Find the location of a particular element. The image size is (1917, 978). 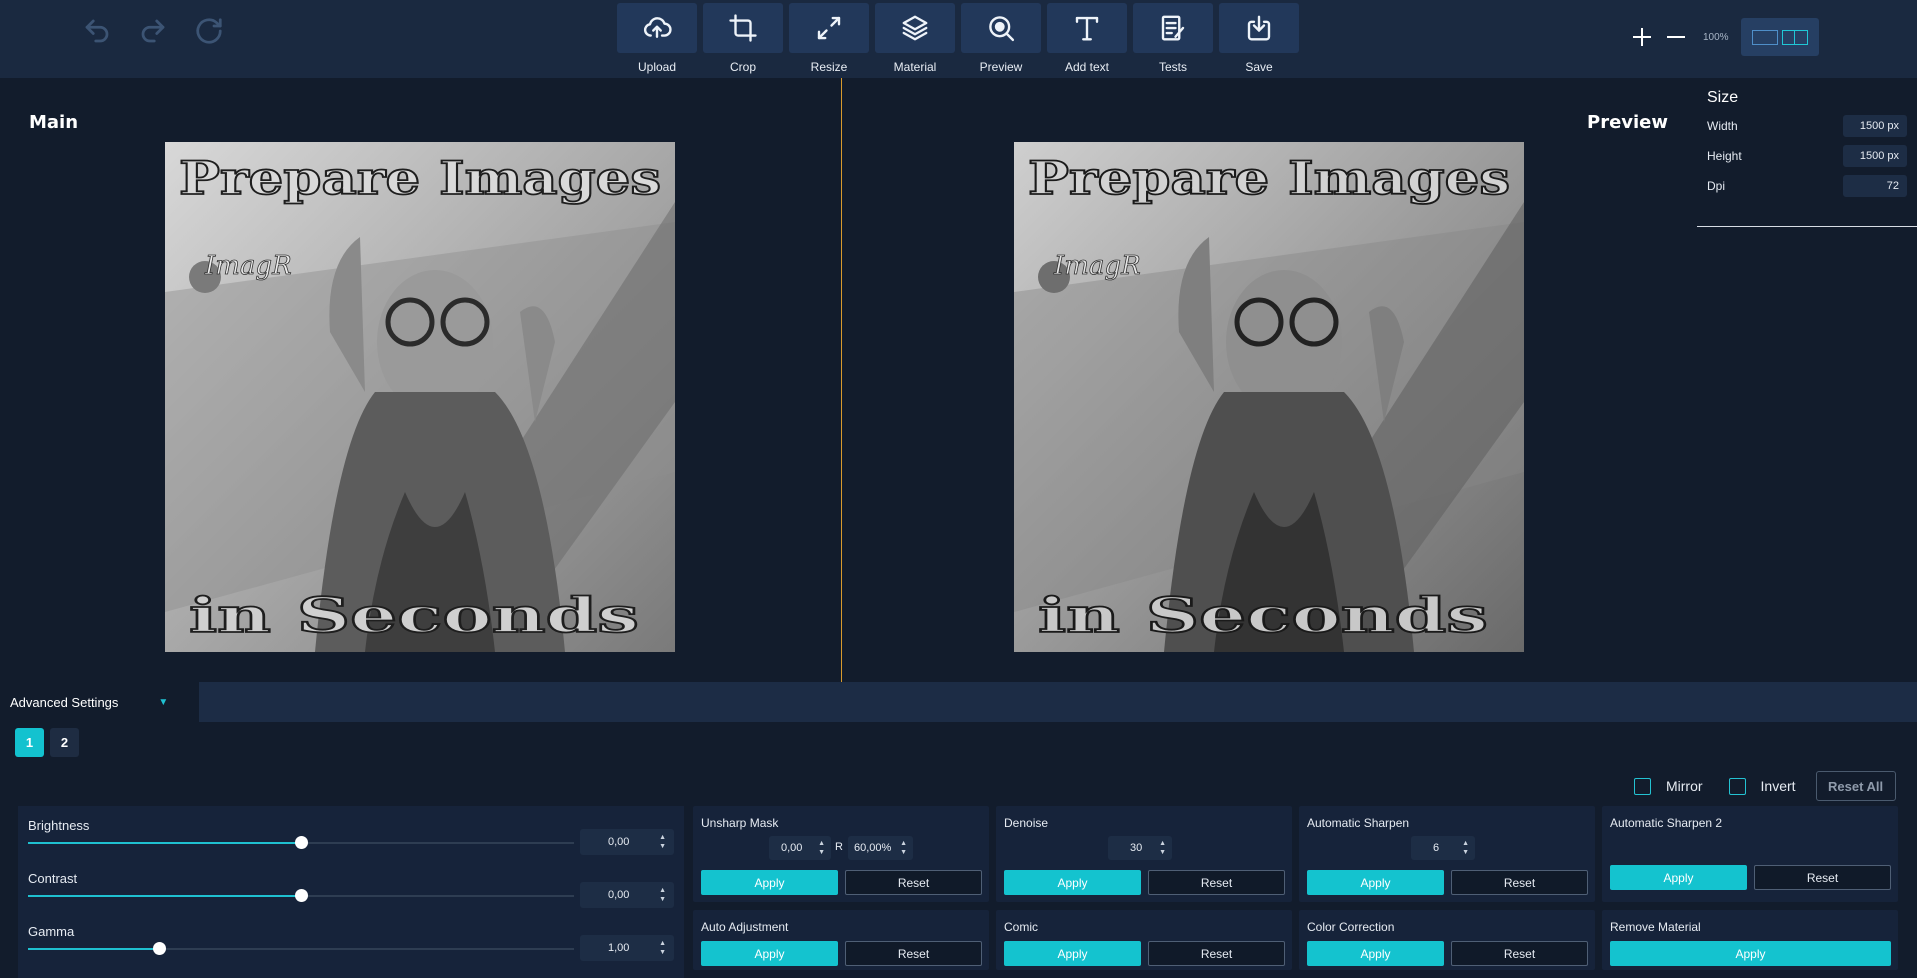

color-correction-reset-button: Reset is located at coordinates (1519, 953).